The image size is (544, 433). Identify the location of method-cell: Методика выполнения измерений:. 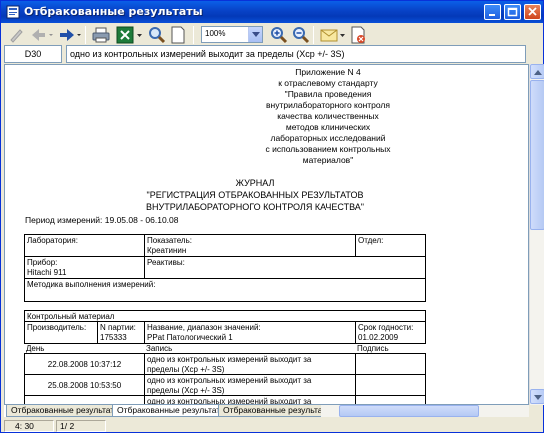
(225, 290).